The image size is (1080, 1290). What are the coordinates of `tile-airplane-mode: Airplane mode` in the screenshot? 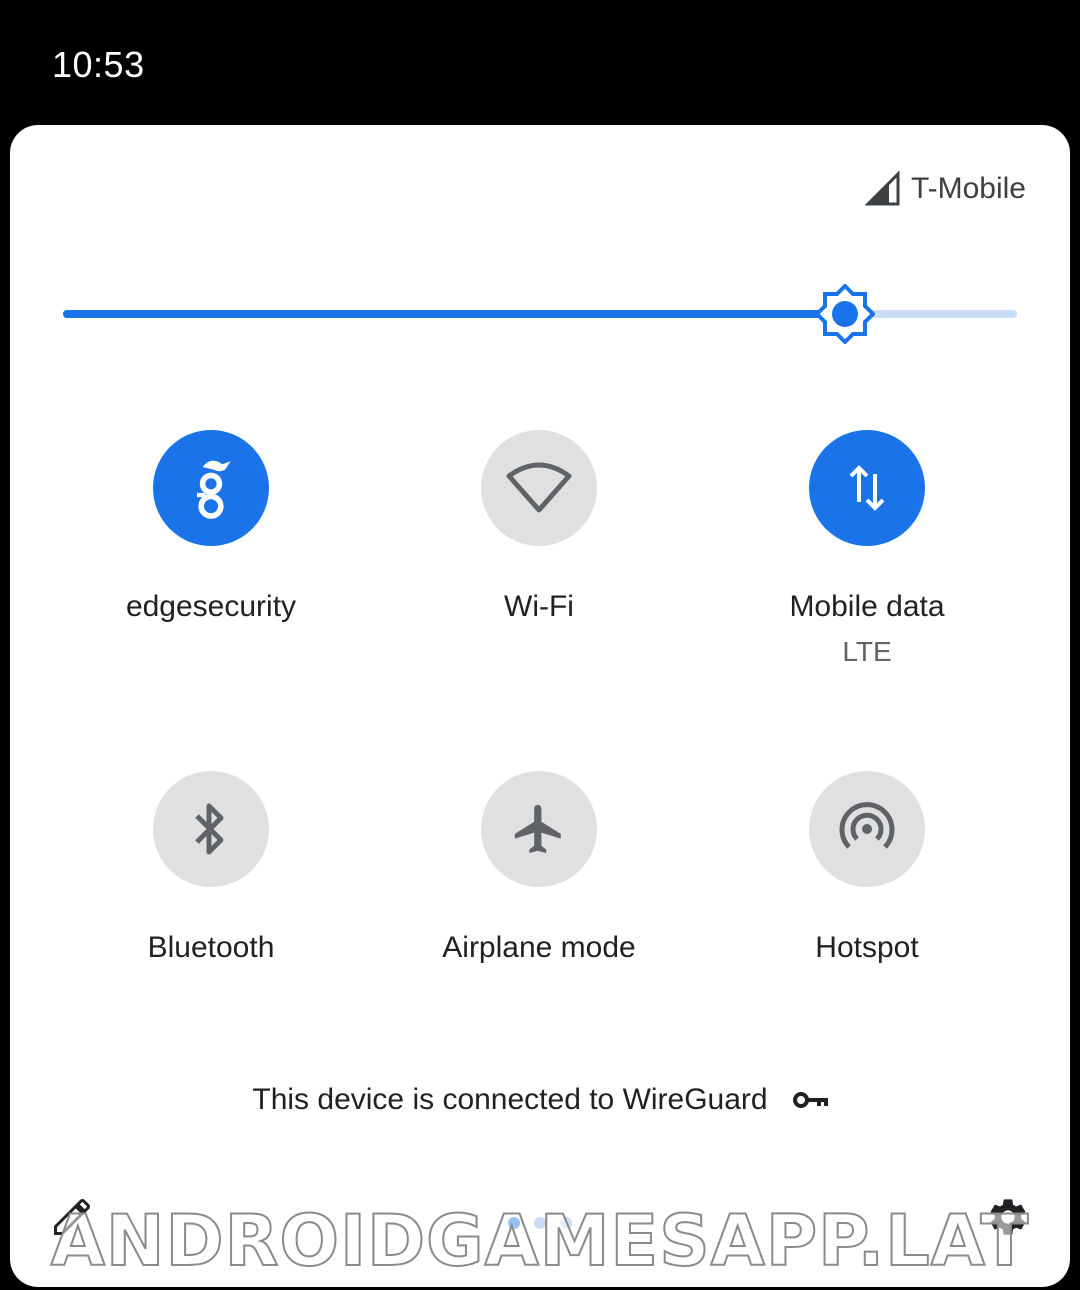 It's located at (539, 868).